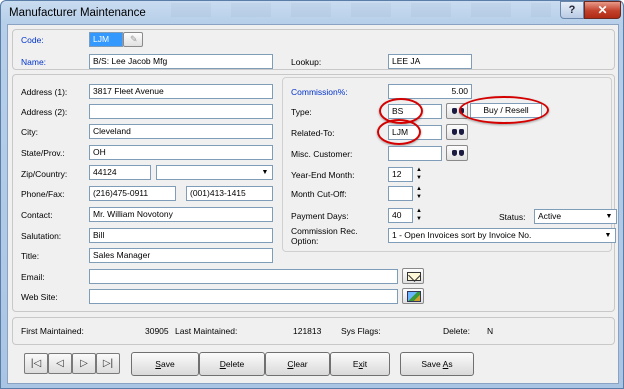 The image size is (624, 389). What do you see at coordinates (504, 110) in the screenshot?
I see `annotation-oval-description` at bounding box center [504, 110].